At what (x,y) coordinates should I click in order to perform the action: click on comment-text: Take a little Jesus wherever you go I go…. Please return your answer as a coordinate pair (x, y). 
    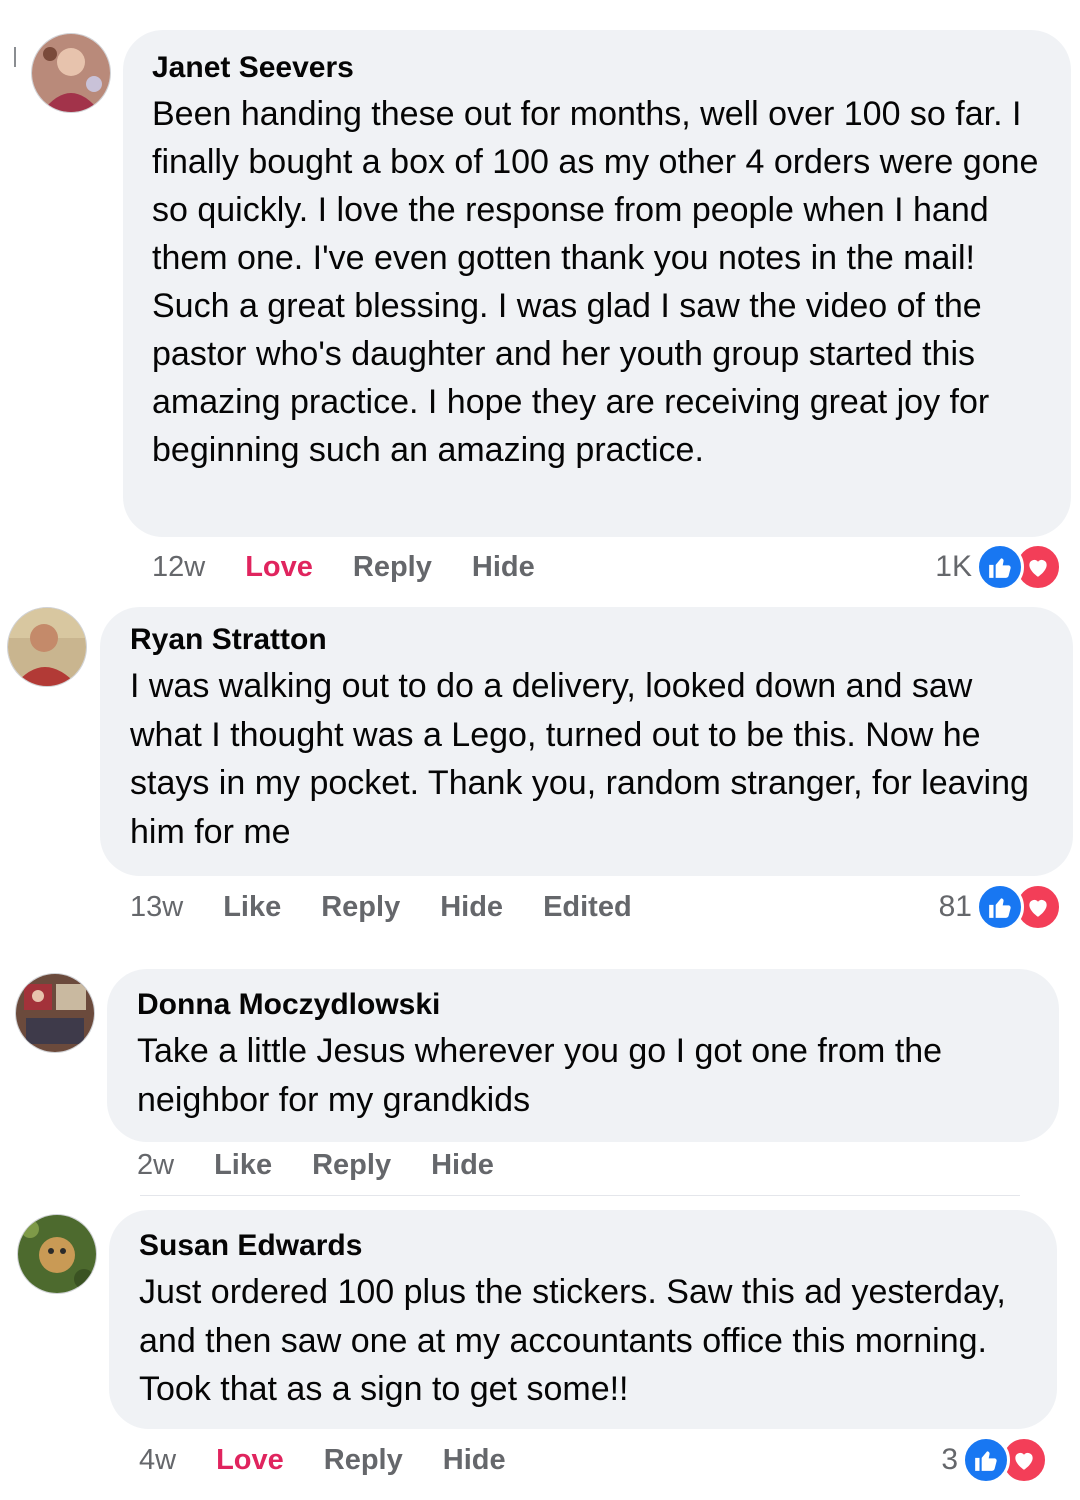
    Looking at the image, I should click on (540, 1075).